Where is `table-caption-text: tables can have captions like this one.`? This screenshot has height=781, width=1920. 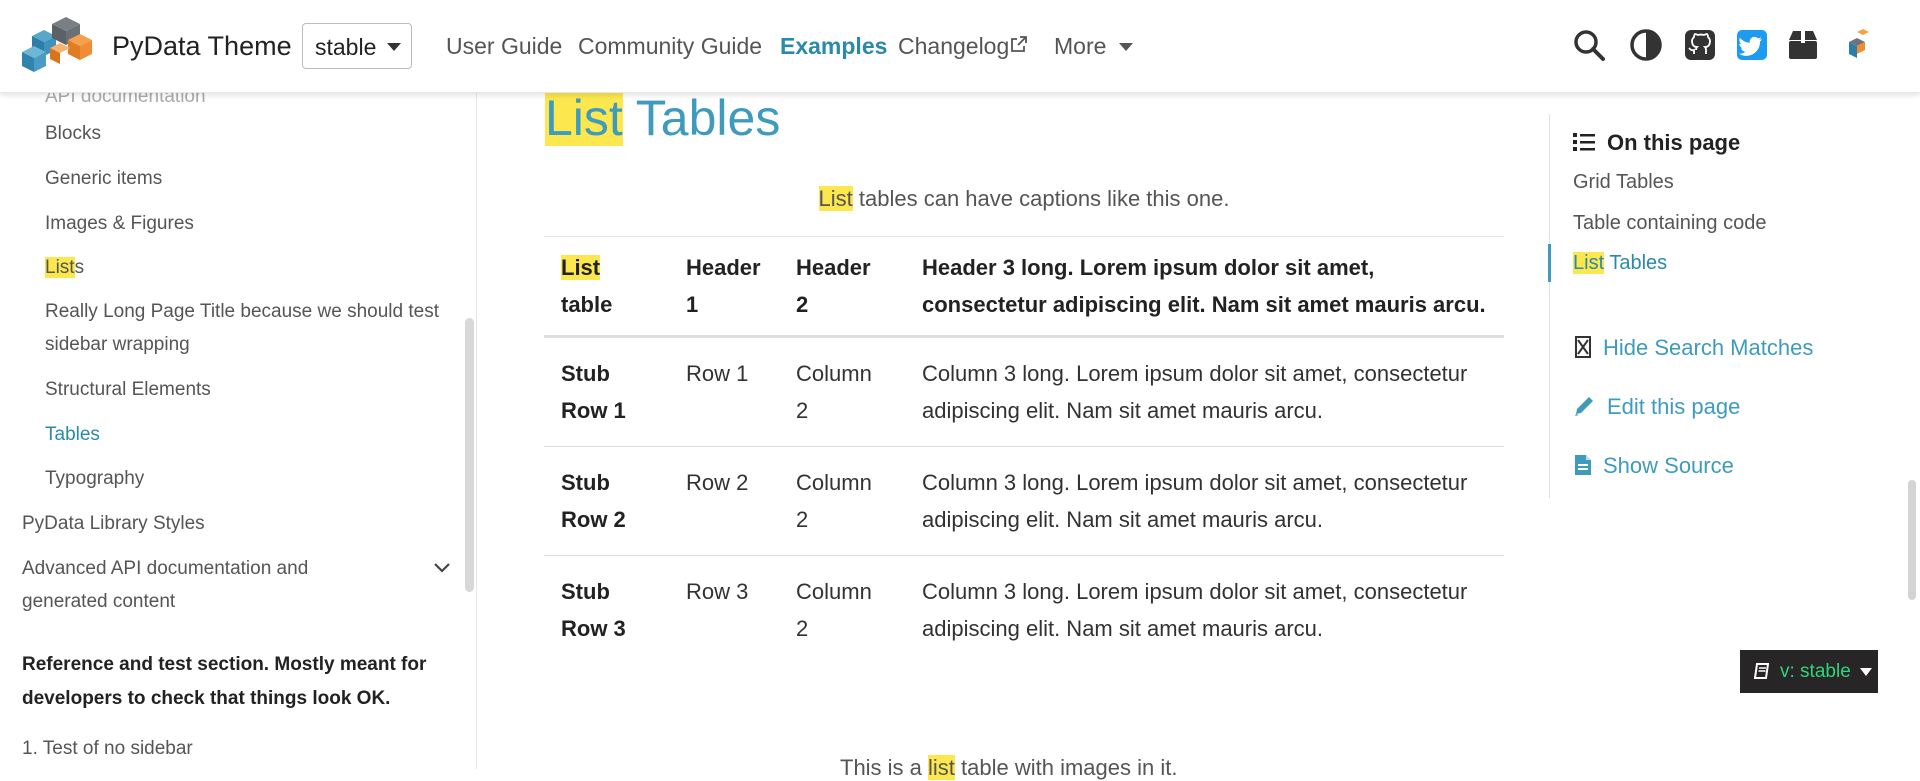
table-caption-text: tables can have captions like this one. is located at coordinates (1041, 198).